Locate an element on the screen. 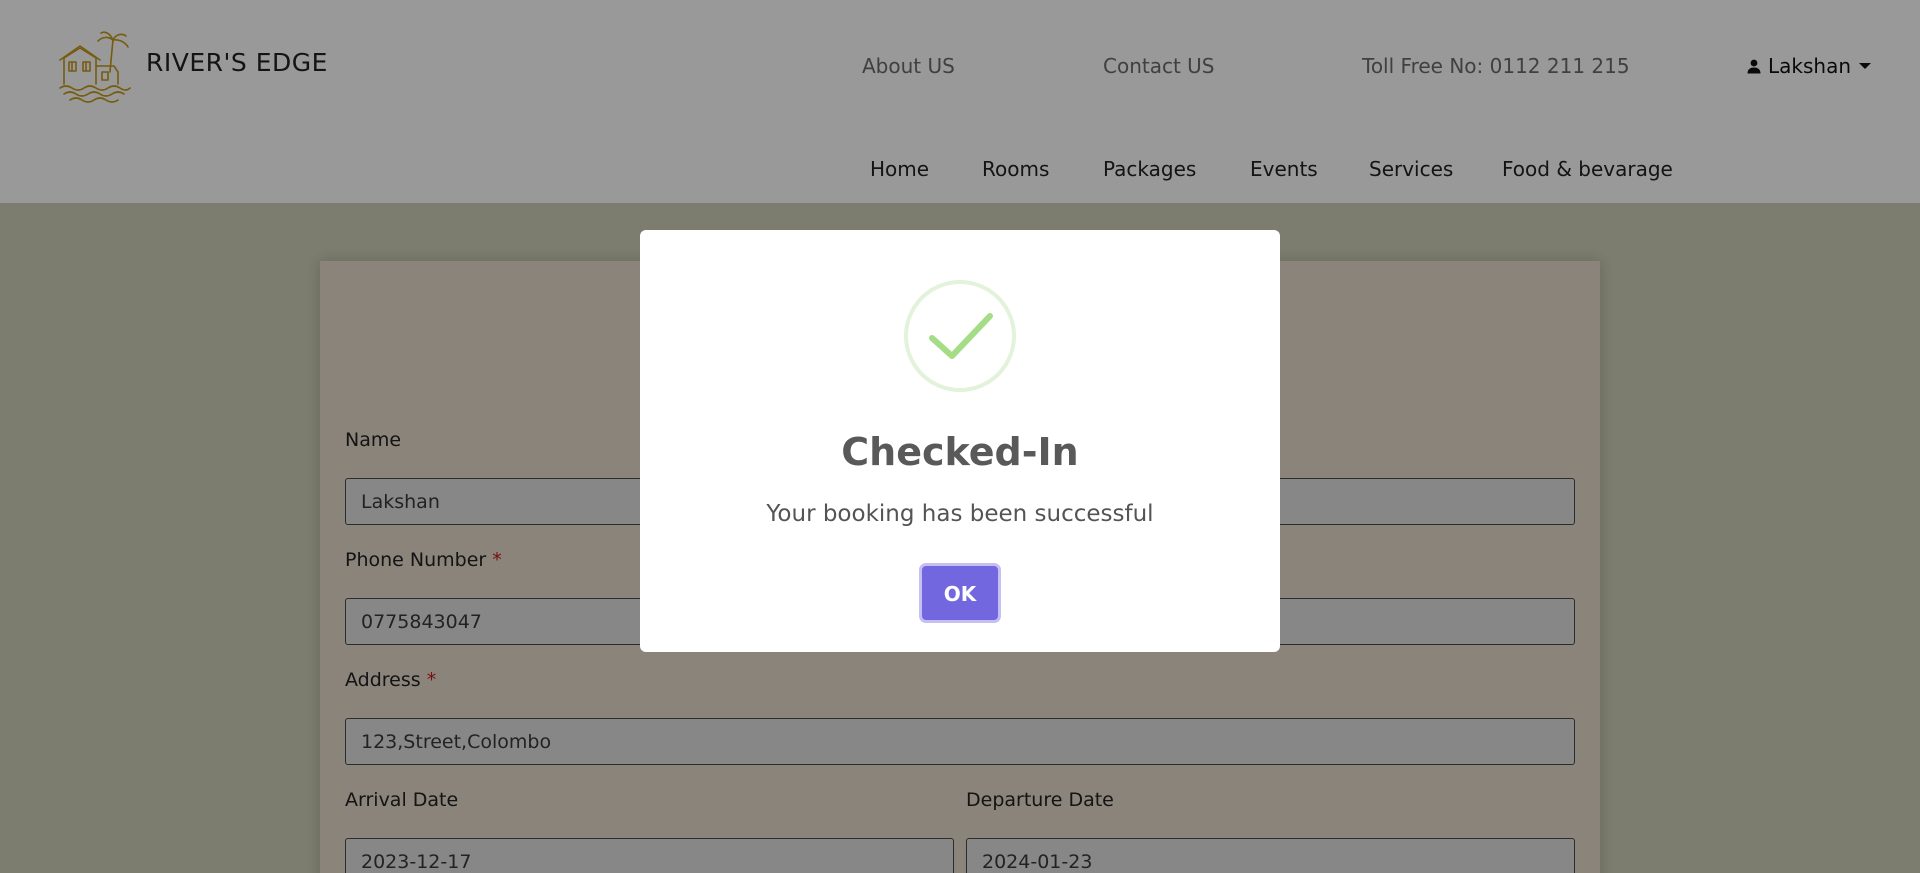 Image resolution: width=1920 pixels, height=873 pixels. ok-button-label: OK is located at coordinates (960, 593).